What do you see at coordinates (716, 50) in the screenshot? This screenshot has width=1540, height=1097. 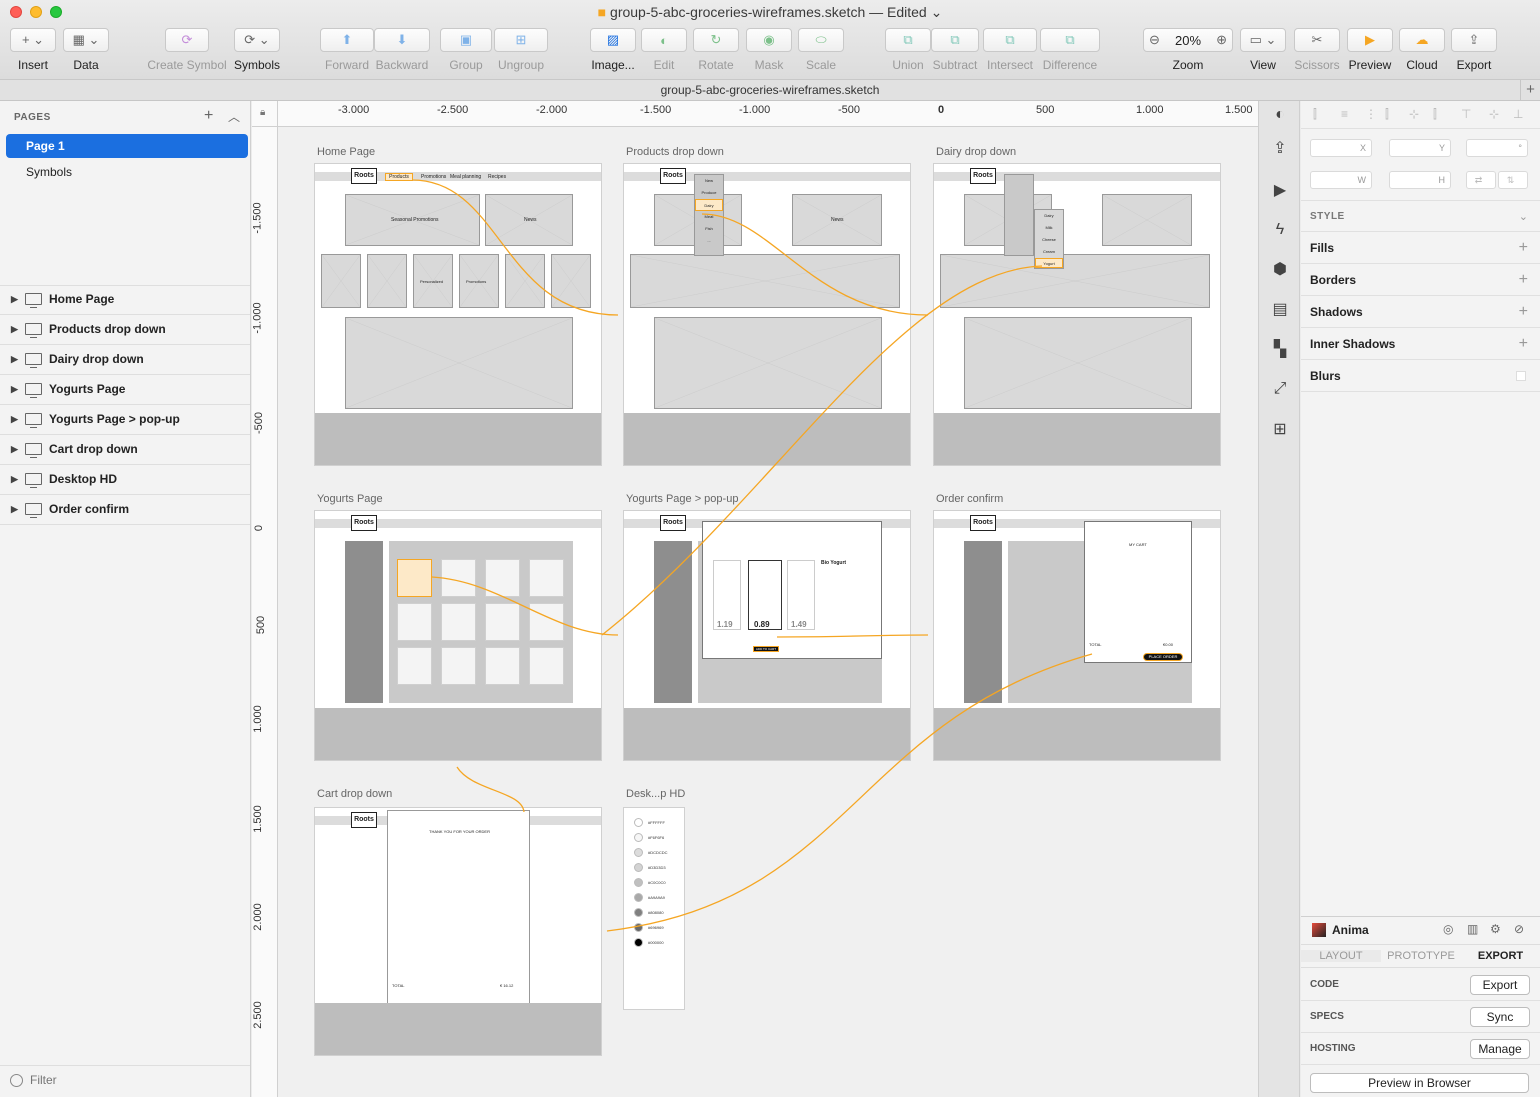 I see `rotate-button: ↻ Rotate` at bounding box center [716, 50].